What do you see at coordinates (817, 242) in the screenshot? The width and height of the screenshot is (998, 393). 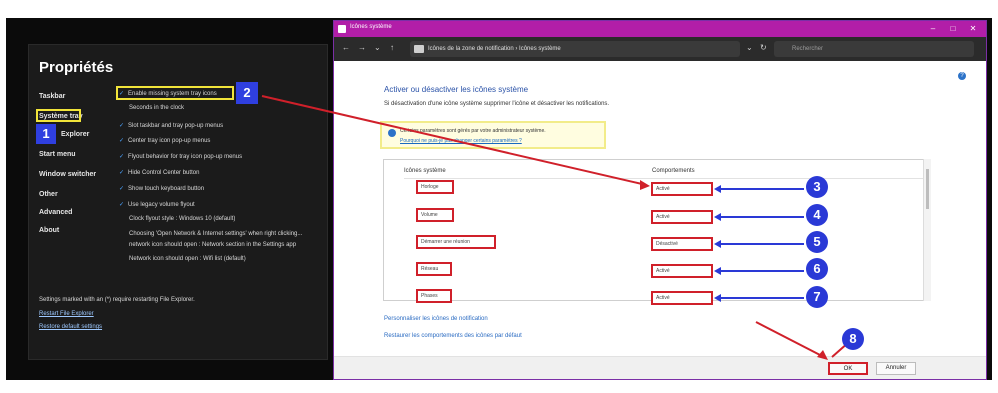 I see `marker-5: 5` at bounding box center [817, 242].